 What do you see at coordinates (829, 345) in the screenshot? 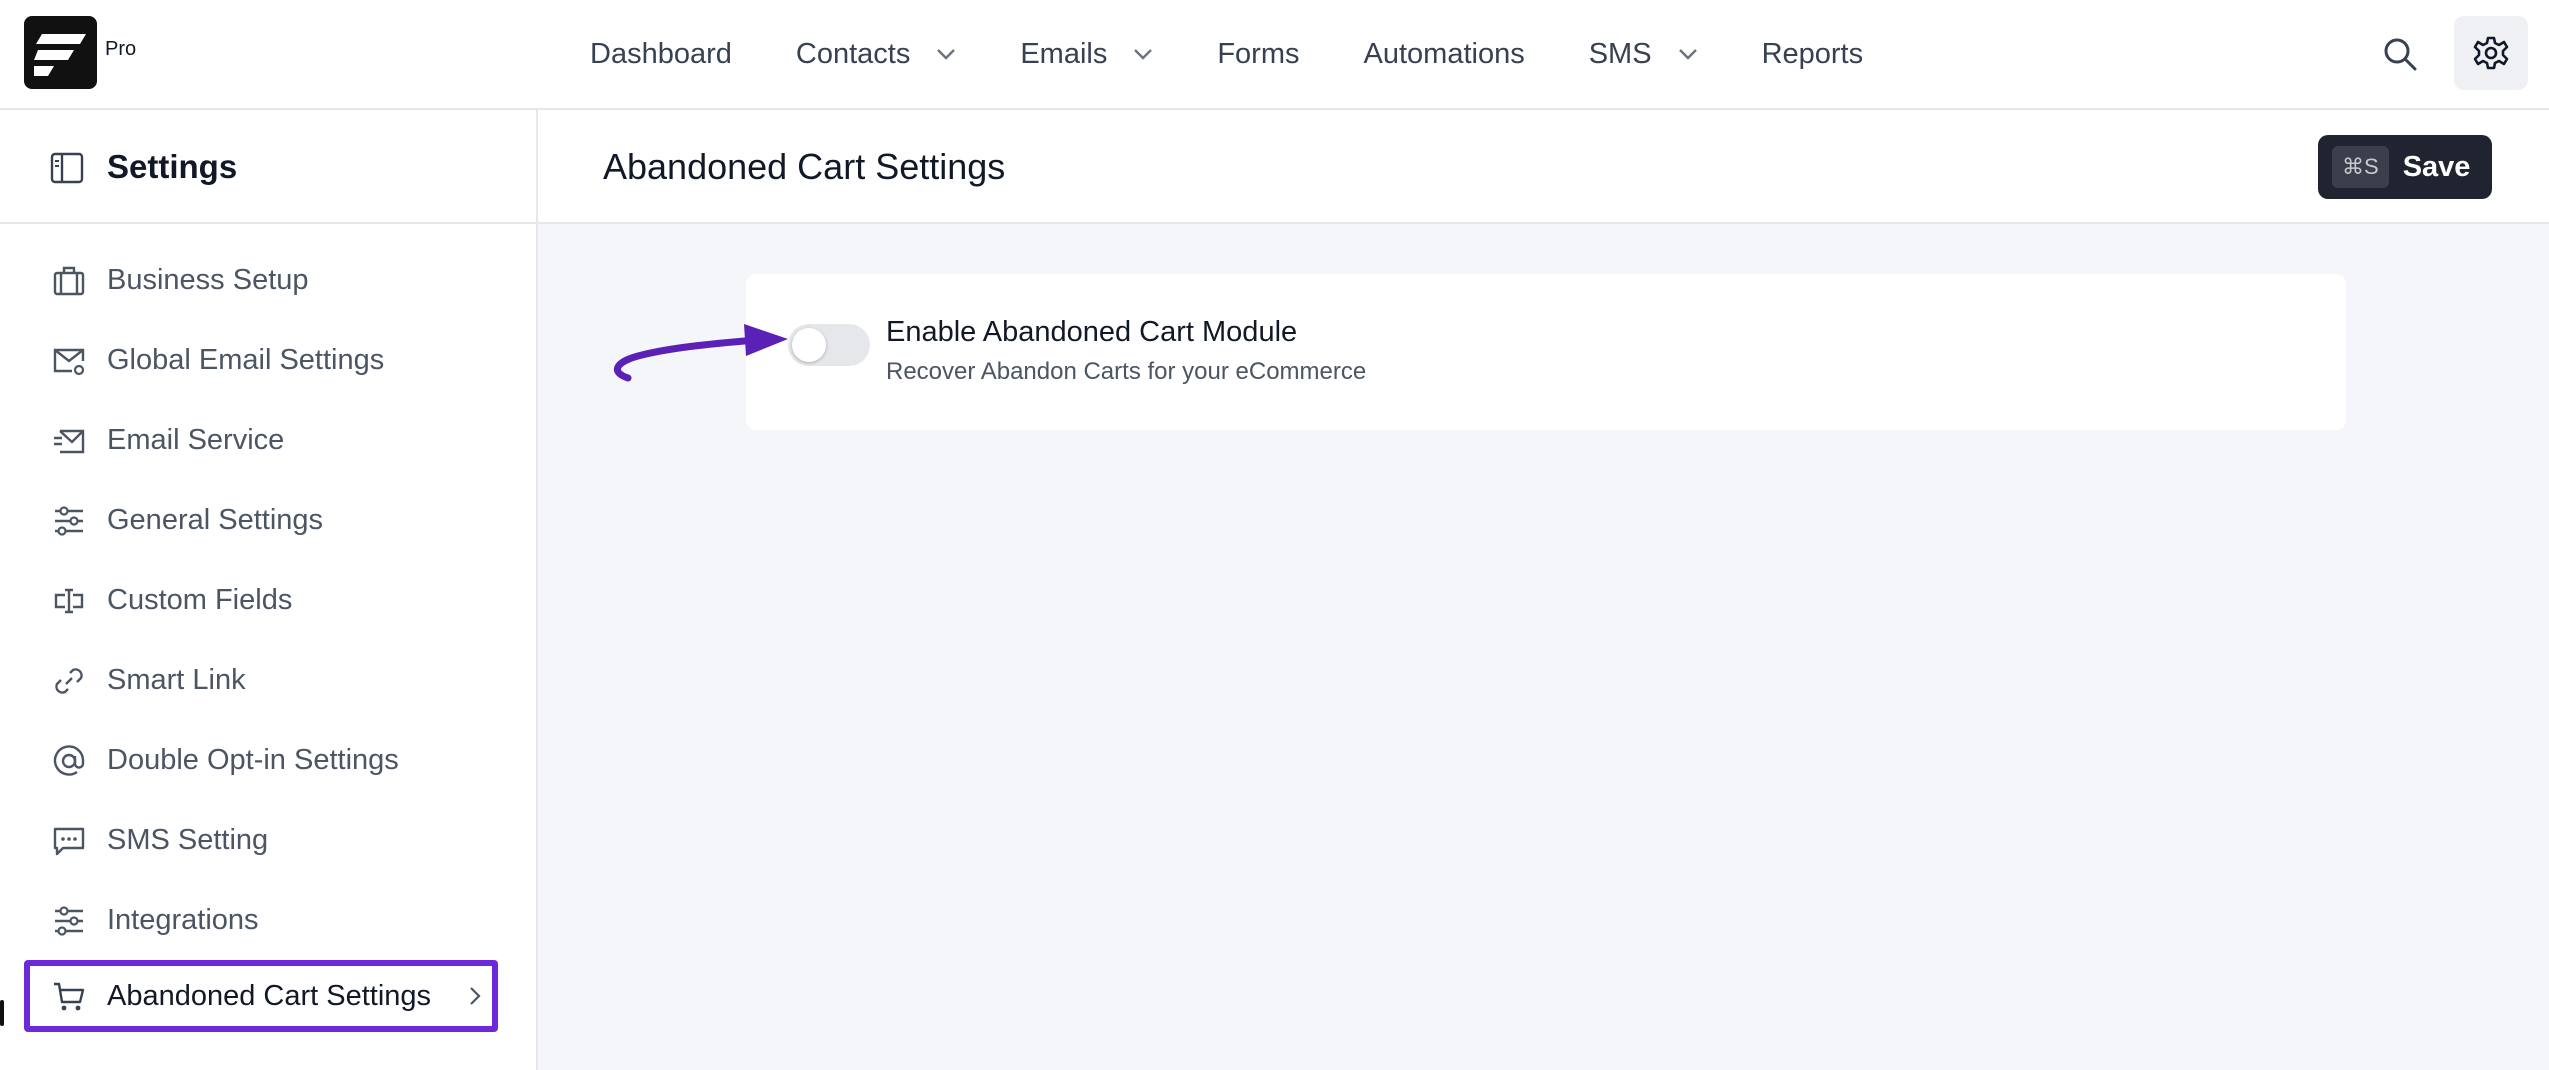
I see `enable-module-toggle` at bounding box center [829, 345].